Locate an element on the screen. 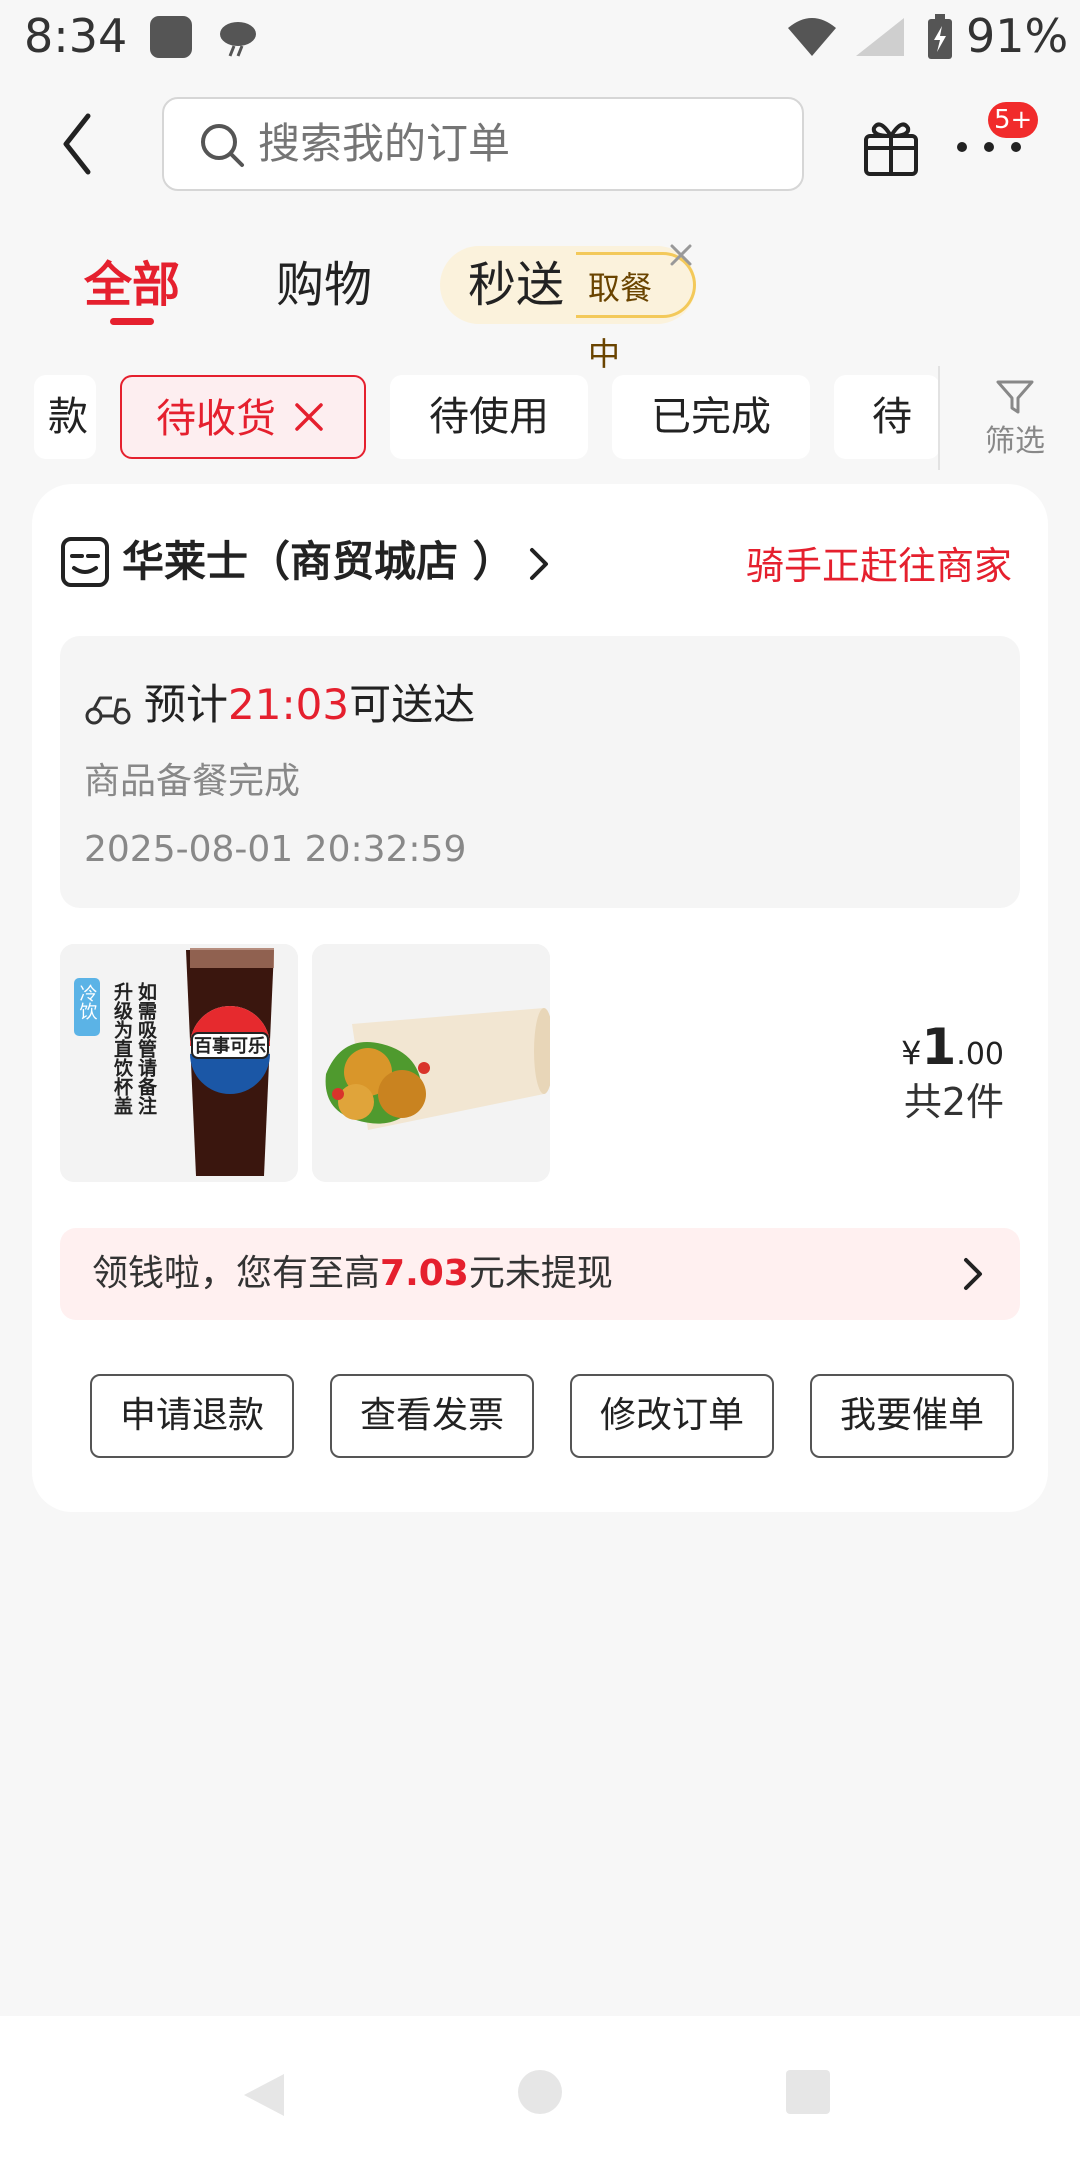 The height and width of the screenshot is (2160, 1080). filter-button: 筛选 is located at coordinates (1015, 422).